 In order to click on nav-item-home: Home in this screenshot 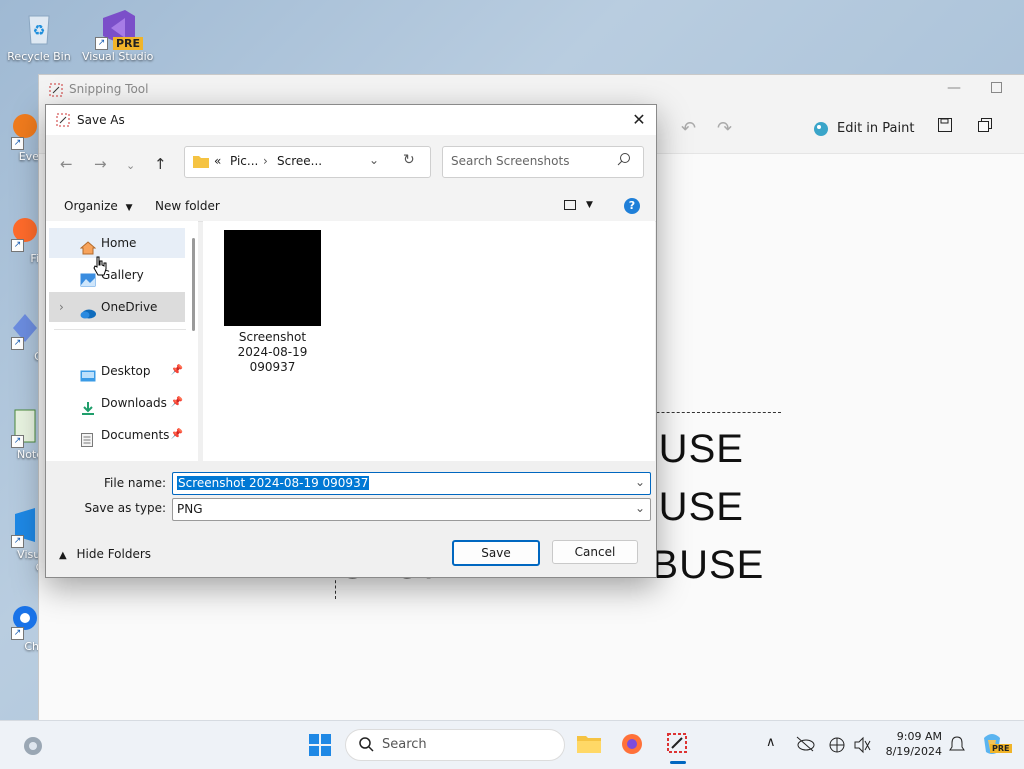, I will do `click(117, 243)`.